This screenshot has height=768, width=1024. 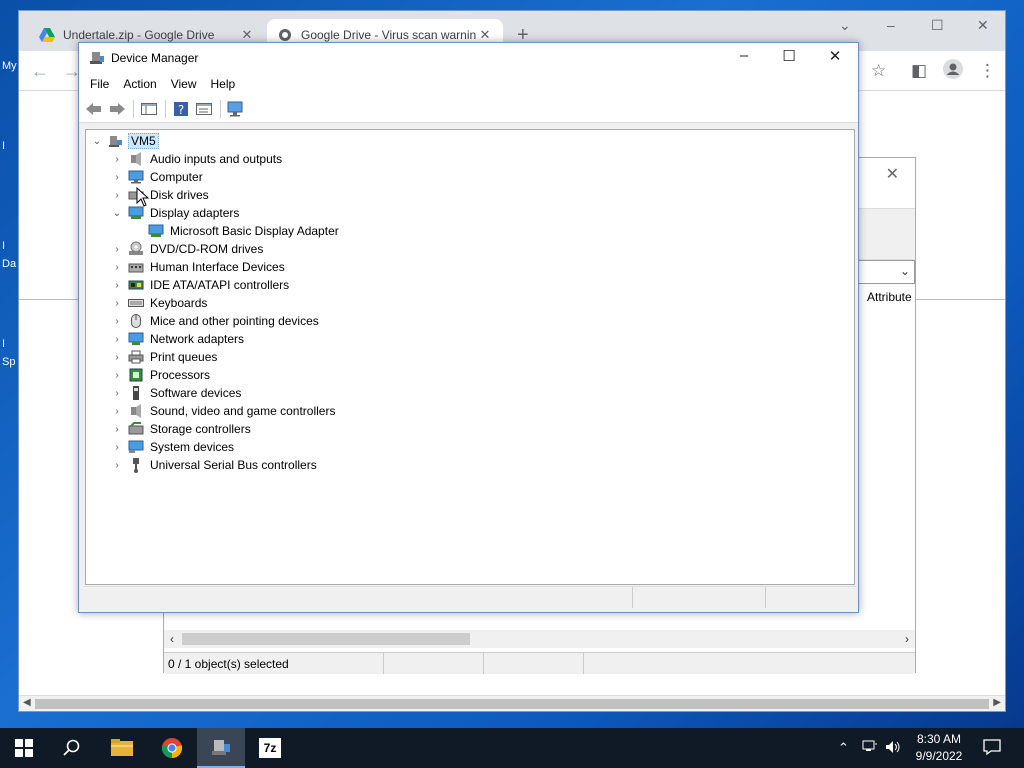 I want to click on tree-item-label: Processors, so click(x=180, y=375).